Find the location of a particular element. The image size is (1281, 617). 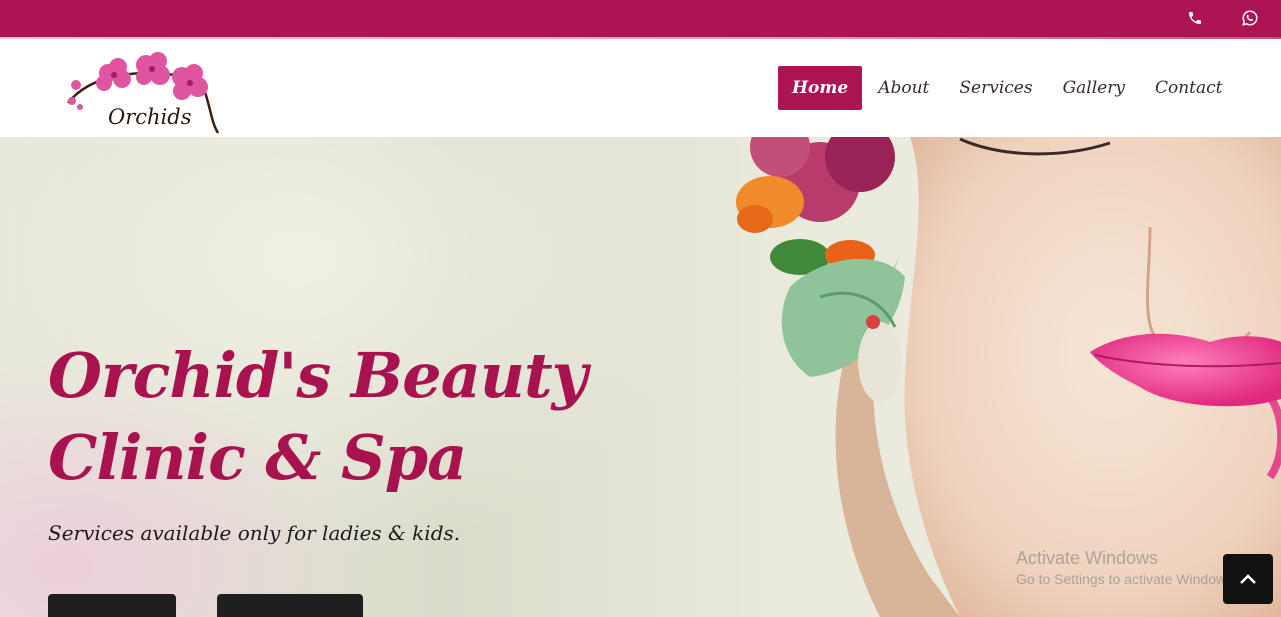

watermark-subtitle: Go to Settings to activate Windows. is located at coordinates (1126, 579).